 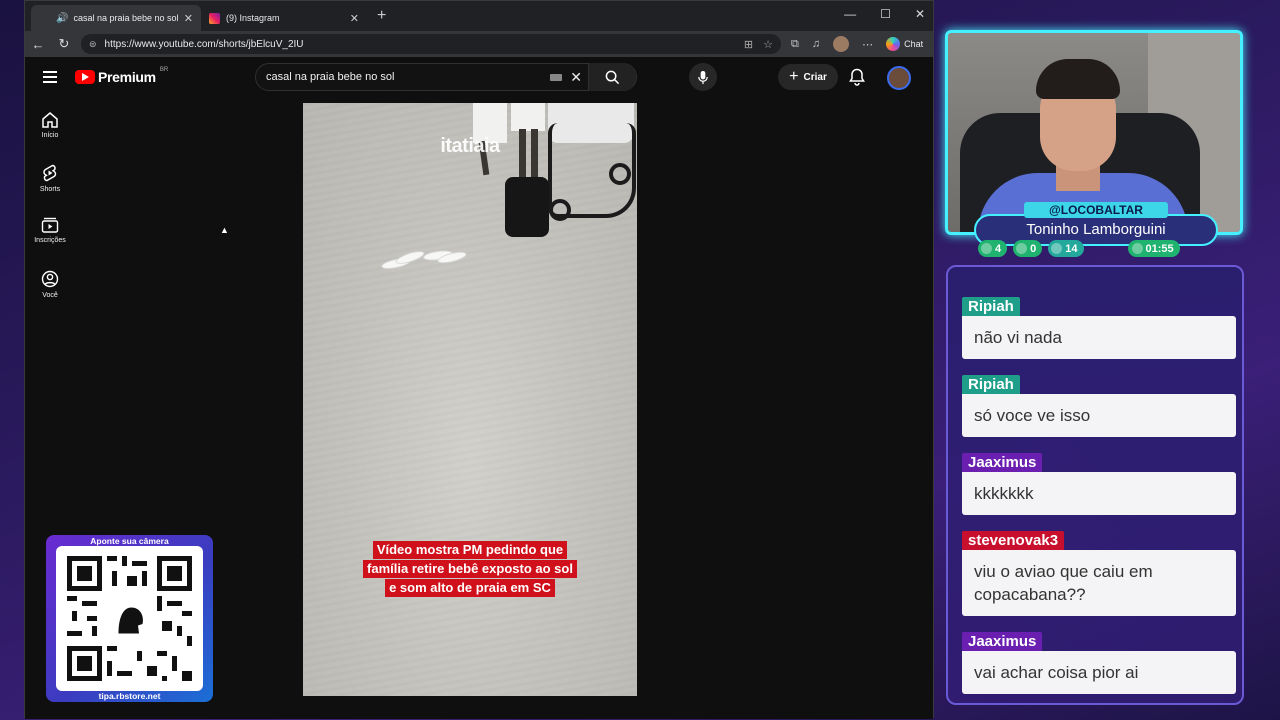 What do you see at coordinates (795, 44) in the screenshot?
I see `extensions-icon: ⧉` at bounding box center [795, 44].